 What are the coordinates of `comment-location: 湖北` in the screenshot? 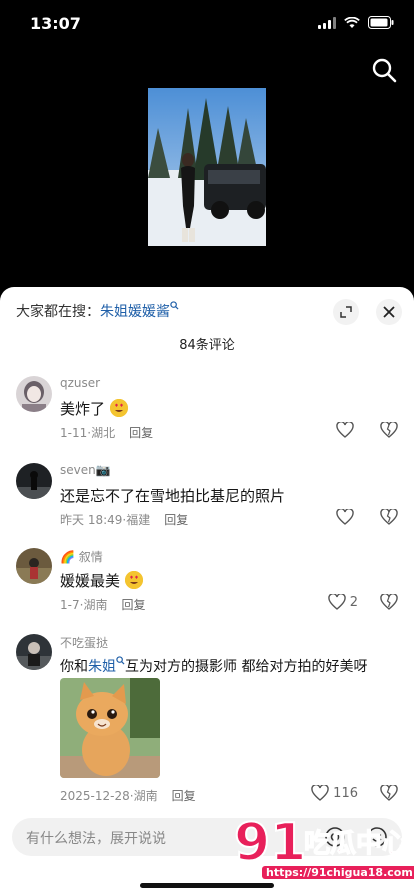 It's located at (103, 433).